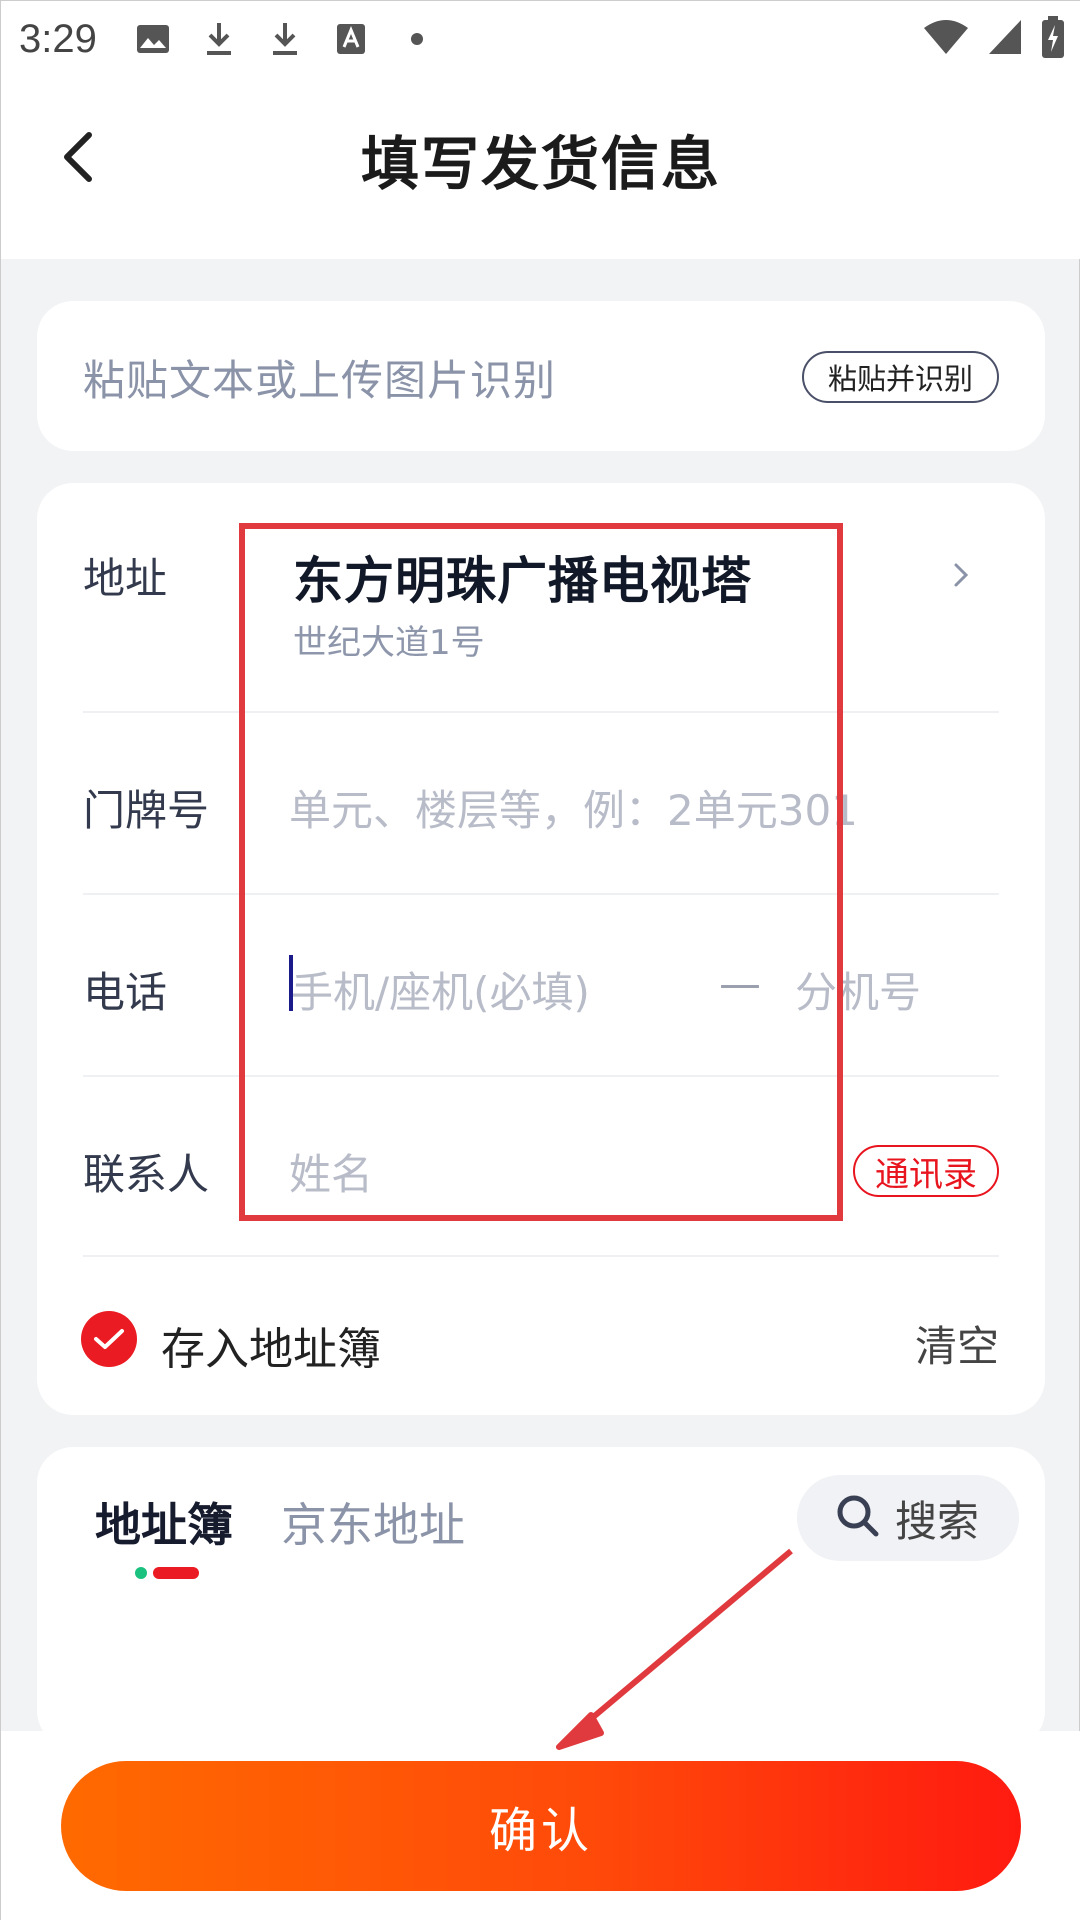 The height and width of the screenshot is (1920, 1080). I want to click on phone-input: 手机/座机(必填), so click(440, 989).